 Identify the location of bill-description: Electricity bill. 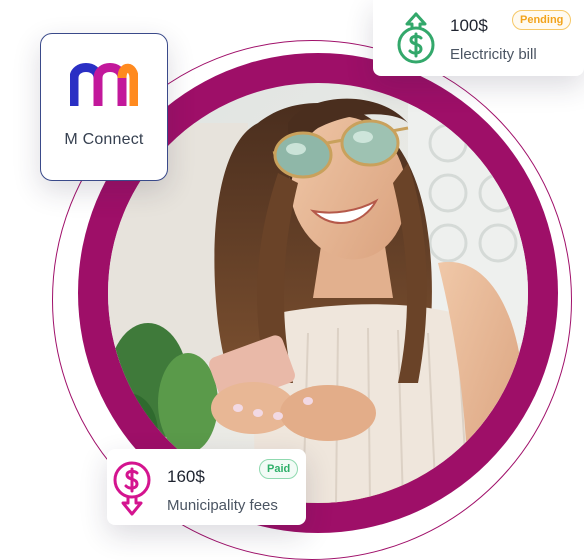
(493, 54).